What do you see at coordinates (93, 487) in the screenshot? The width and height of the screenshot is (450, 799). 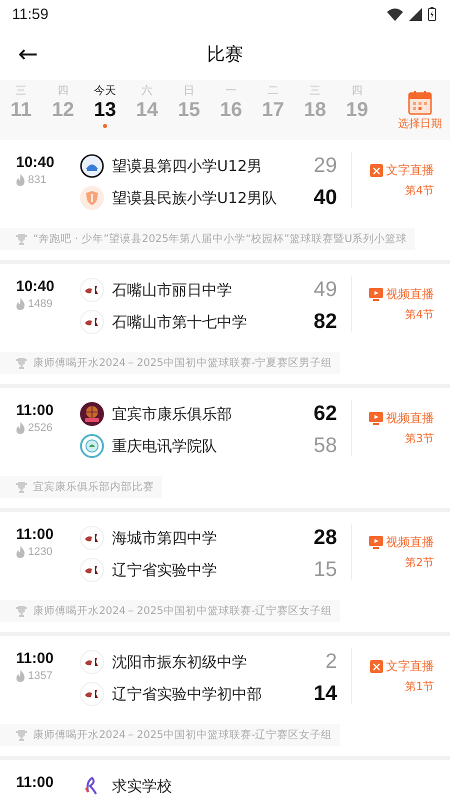 I see `league-name: 宜宾康乐俱乐部内部比赛` at bounding box center [93, 487].